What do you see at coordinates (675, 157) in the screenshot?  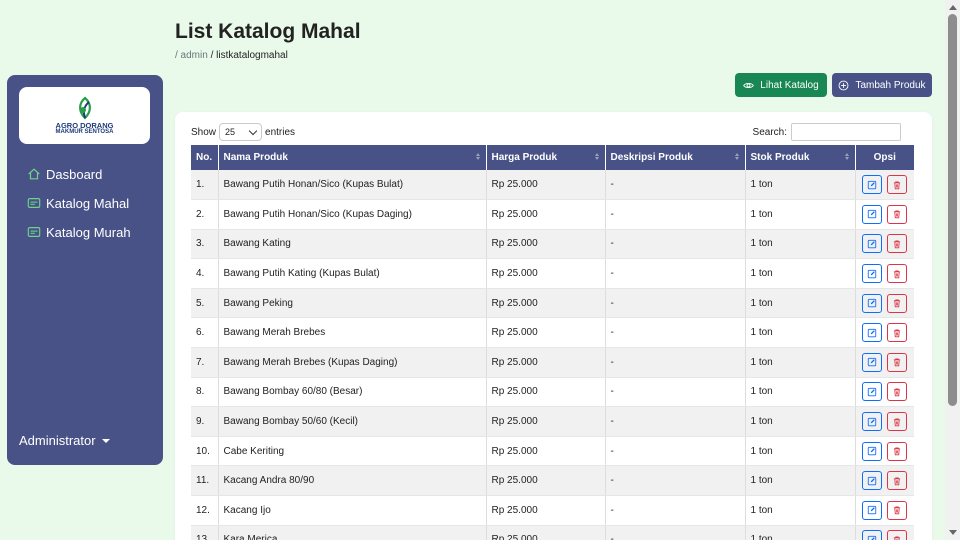 I see `header-deskripsi-produk: Deskripsi Produk` at bounding box center [675, 157].